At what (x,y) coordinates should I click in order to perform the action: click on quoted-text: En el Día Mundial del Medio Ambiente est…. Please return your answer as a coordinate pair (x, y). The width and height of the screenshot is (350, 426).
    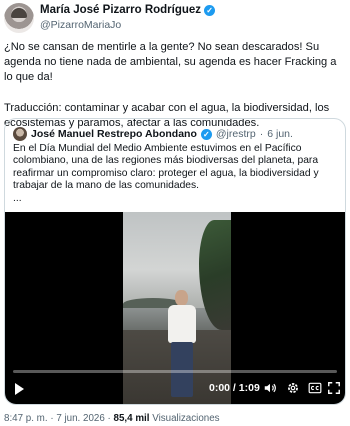
    Looking at the image, I should click on (176, 174).